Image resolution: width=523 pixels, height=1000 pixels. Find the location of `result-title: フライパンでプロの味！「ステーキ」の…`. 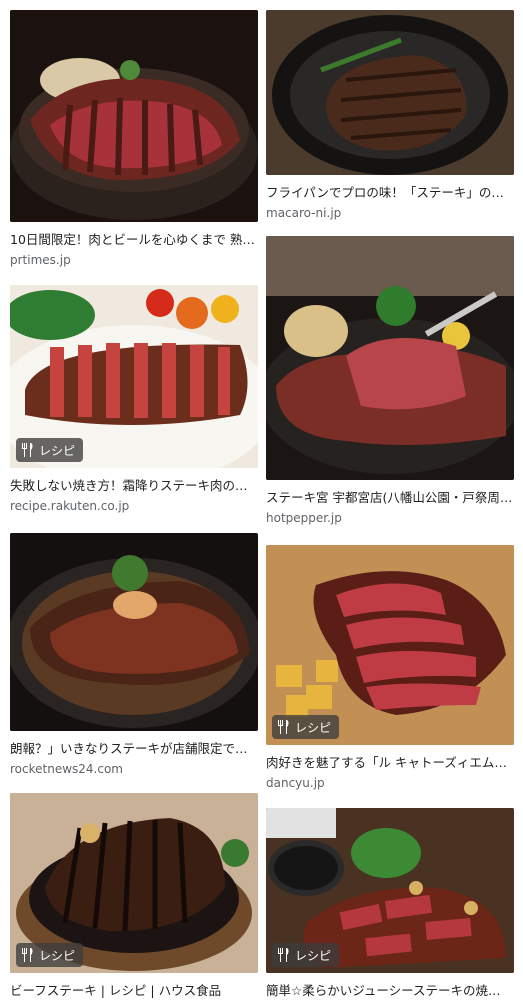

result-title: フライパンでプロの味！「ステーキ」の… is located at coordinates (390, 193).